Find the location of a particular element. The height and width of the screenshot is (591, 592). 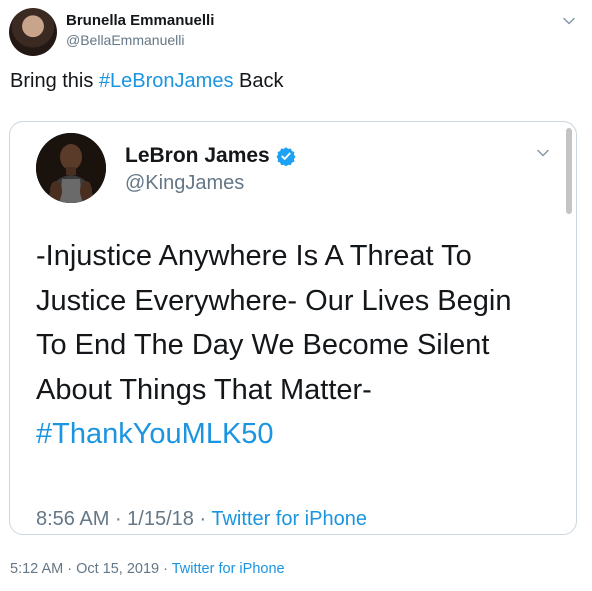

tweet-text-prefix: Bring this is located at coordinates (54, 81).